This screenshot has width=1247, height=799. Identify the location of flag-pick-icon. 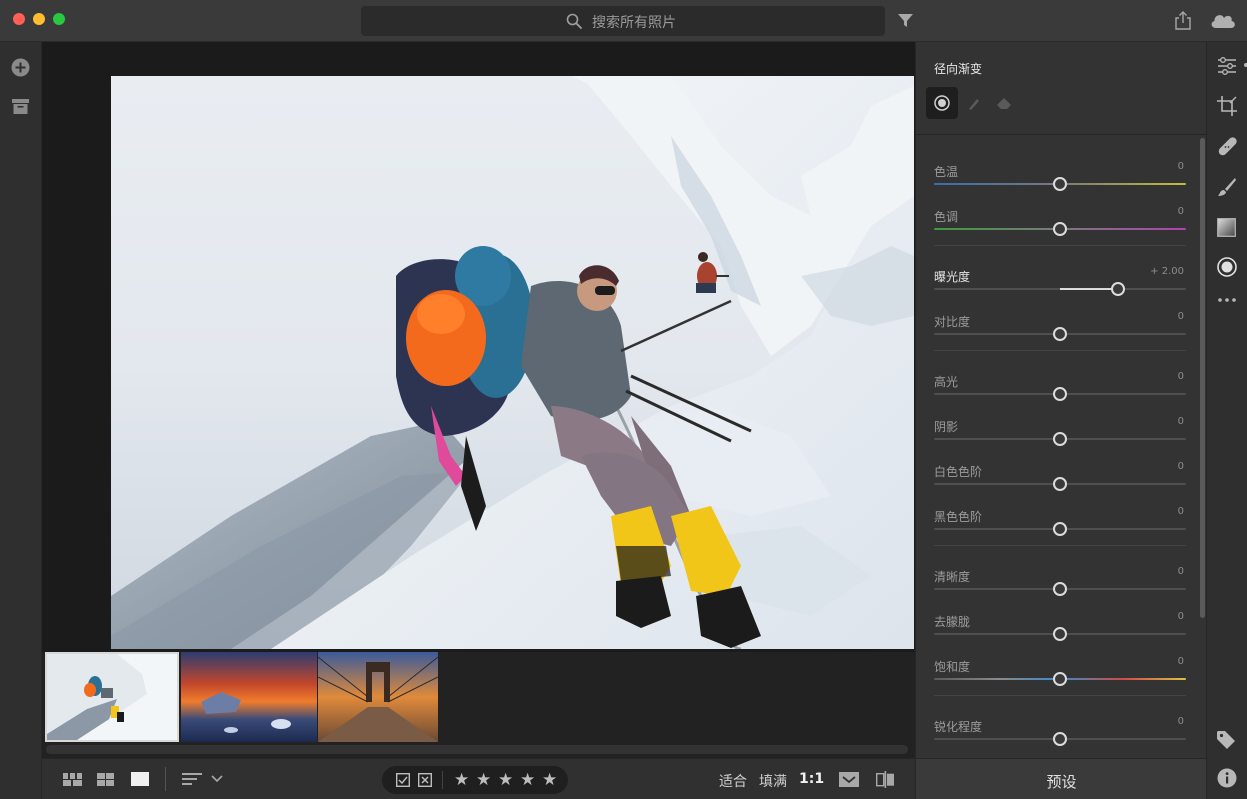
(403, 780).